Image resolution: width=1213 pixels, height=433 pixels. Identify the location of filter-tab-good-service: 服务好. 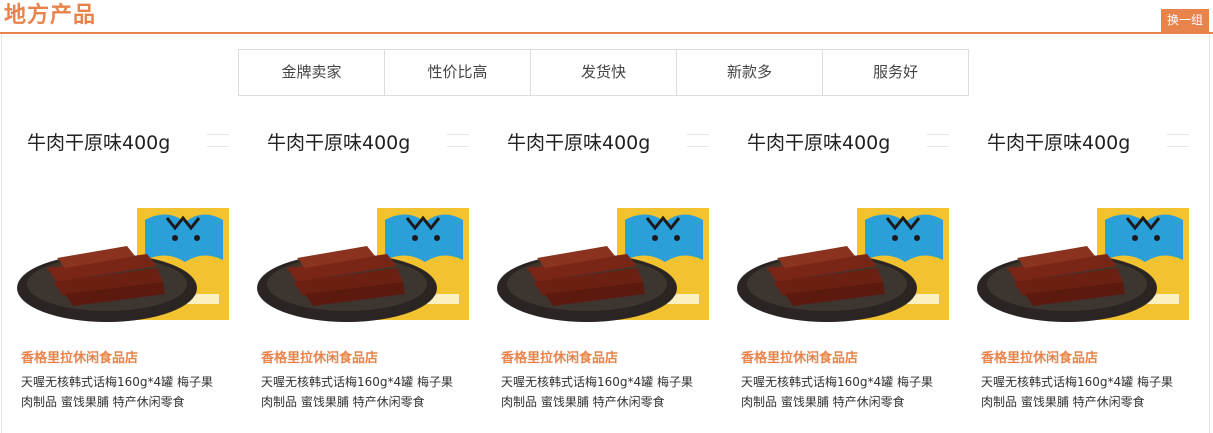
(895, 72).